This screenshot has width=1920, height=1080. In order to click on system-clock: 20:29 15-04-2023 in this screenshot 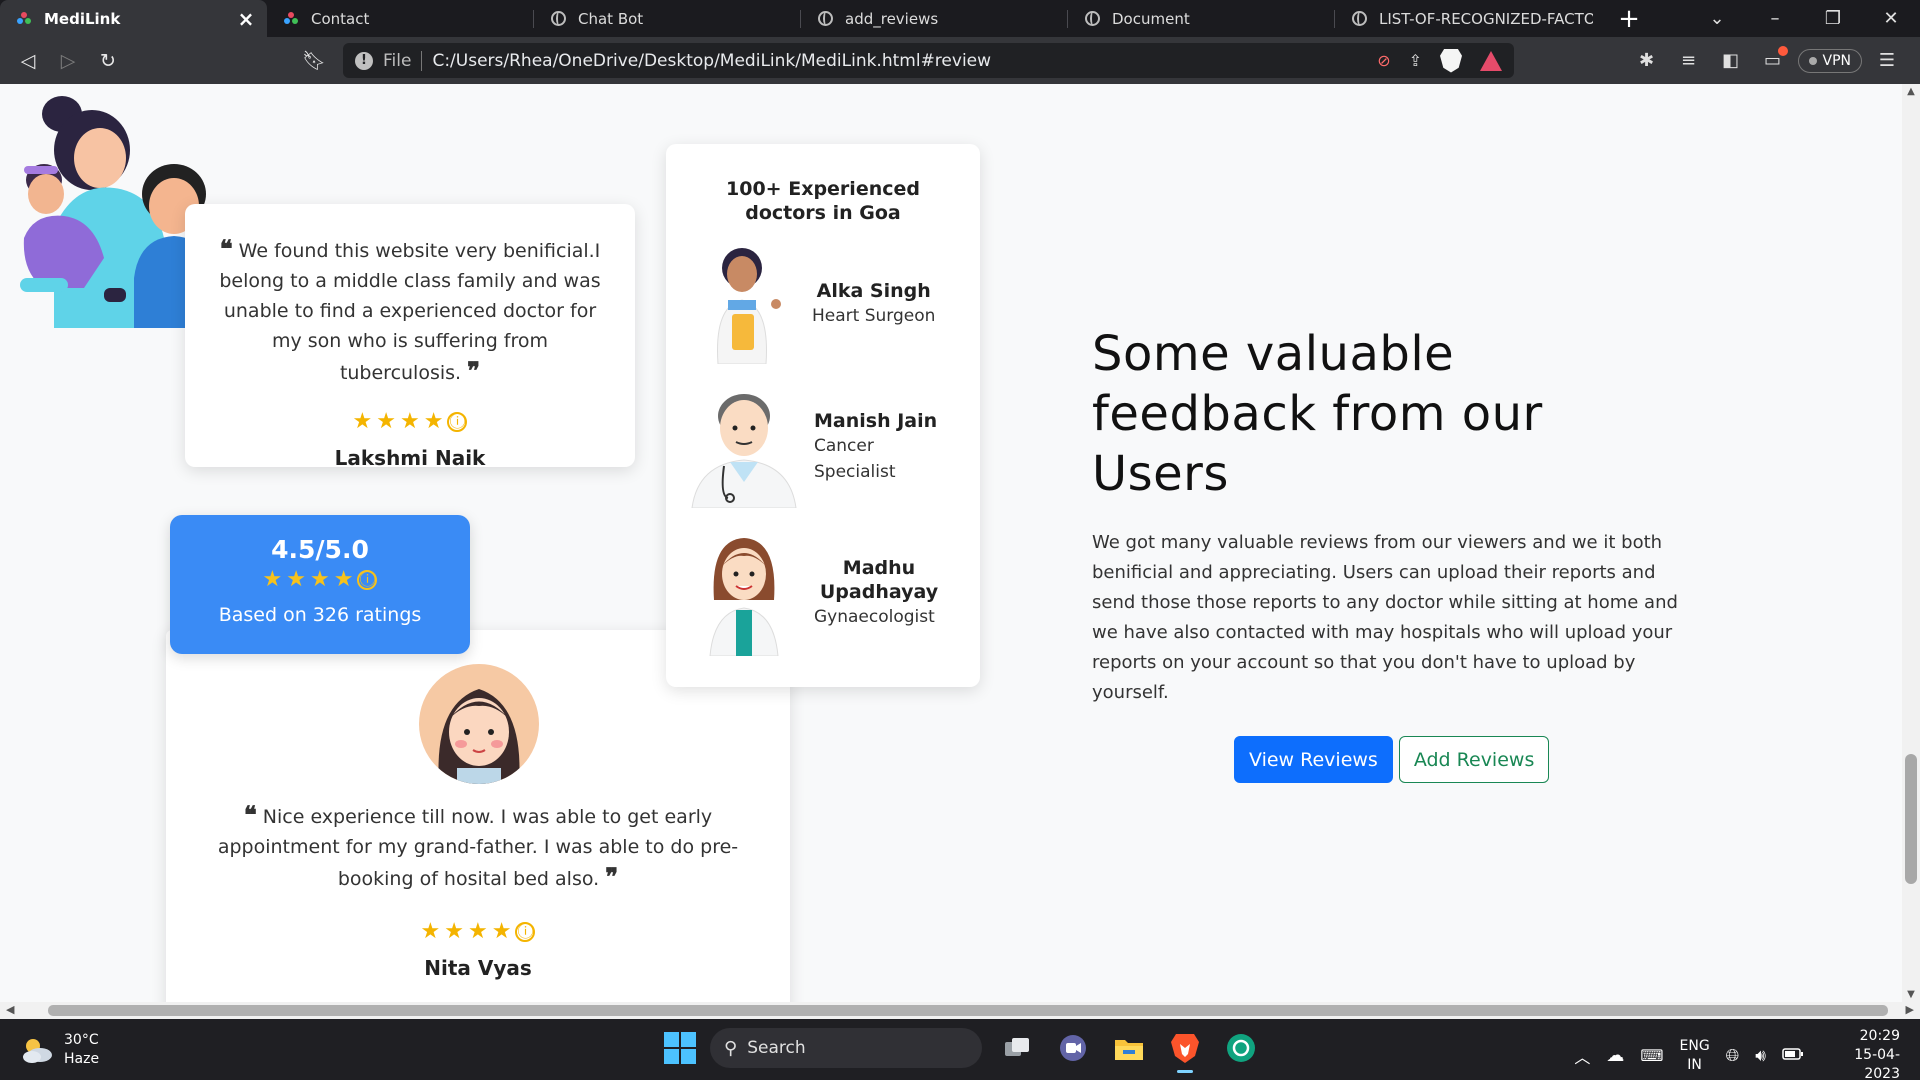, I will do `click(1860, 1053)`.